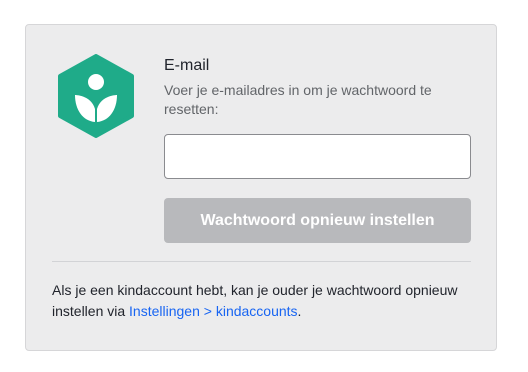 The width and height of the screenshot is (528, 372). What do you see at coordinates (261, 261) in the screenshot?
I see `divider` at bounding box center [261, 261].